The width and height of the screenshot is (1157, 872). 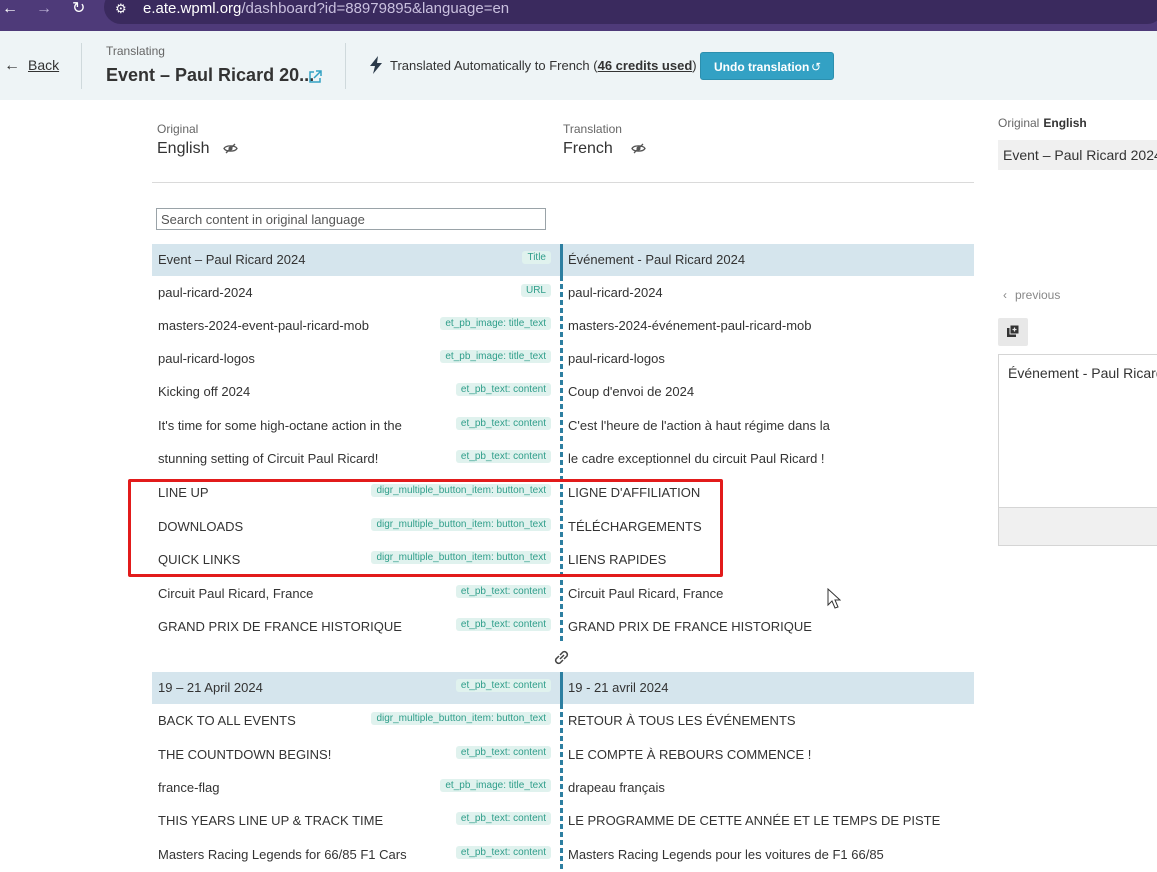 I want to click on original-language-header: Original English, so click(x=198, y=140).